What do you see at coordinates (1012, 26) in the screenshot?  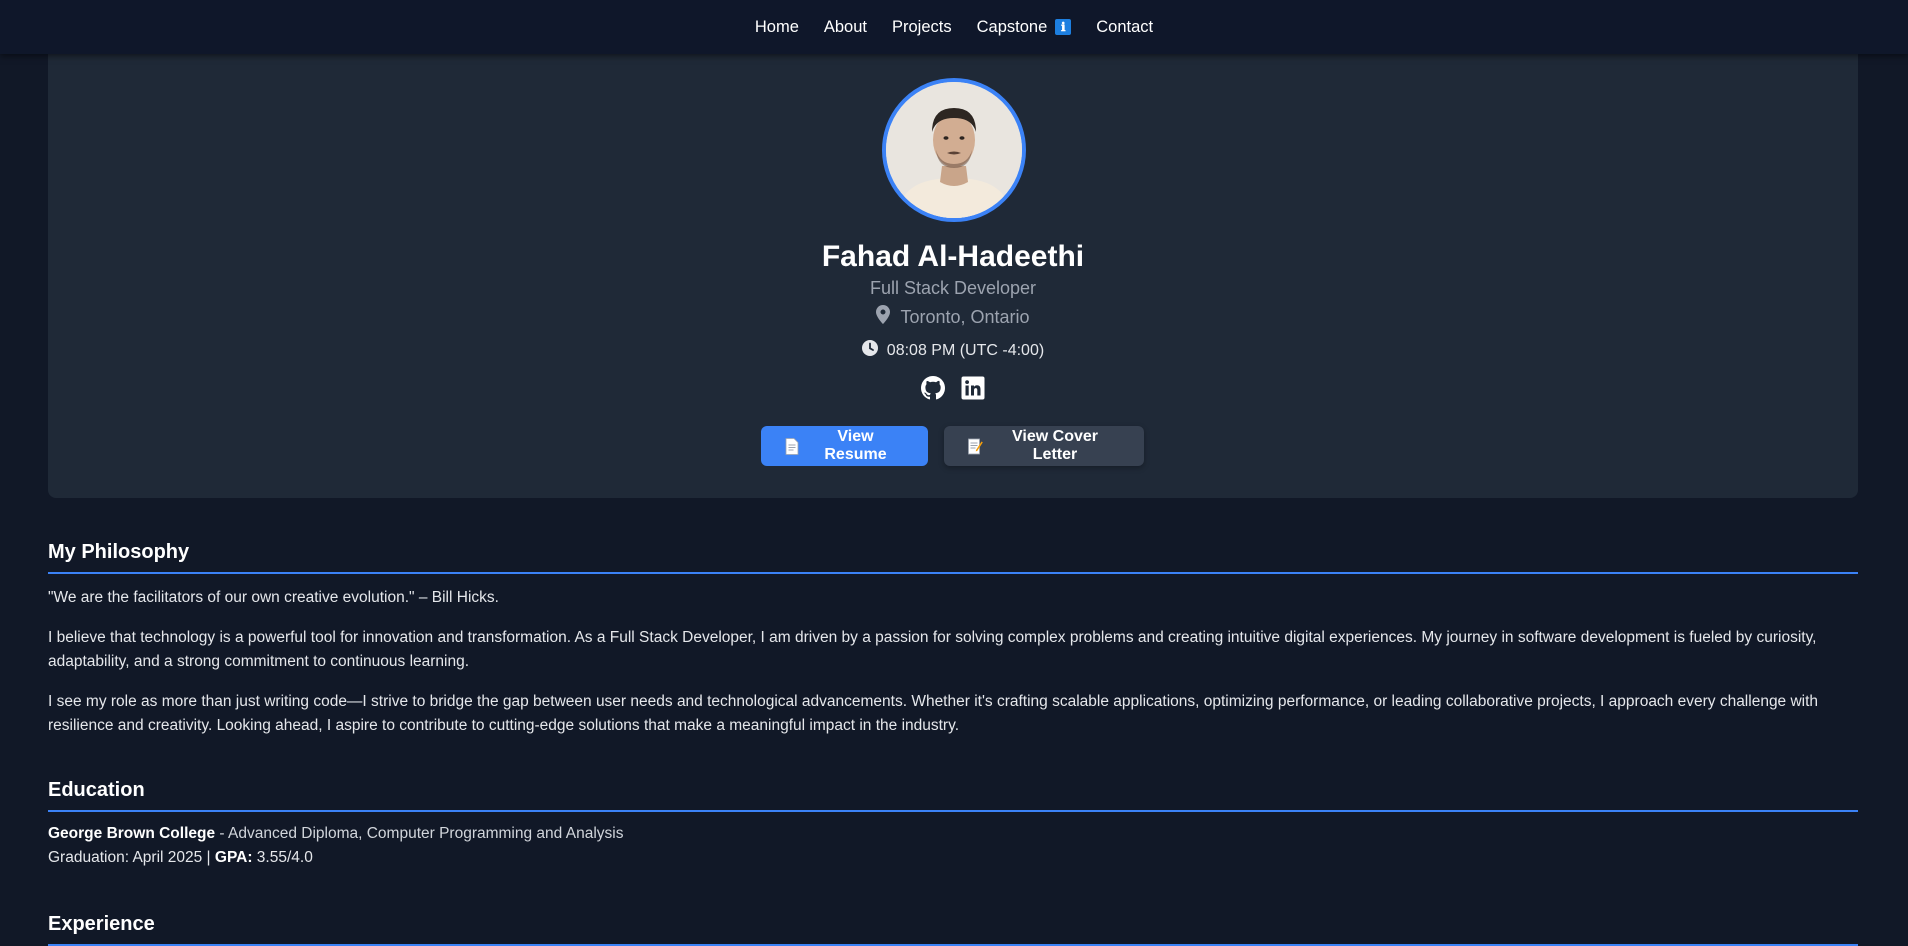 I see `nav-capstone-label: Capstone` at bounding box center [1012, 26].